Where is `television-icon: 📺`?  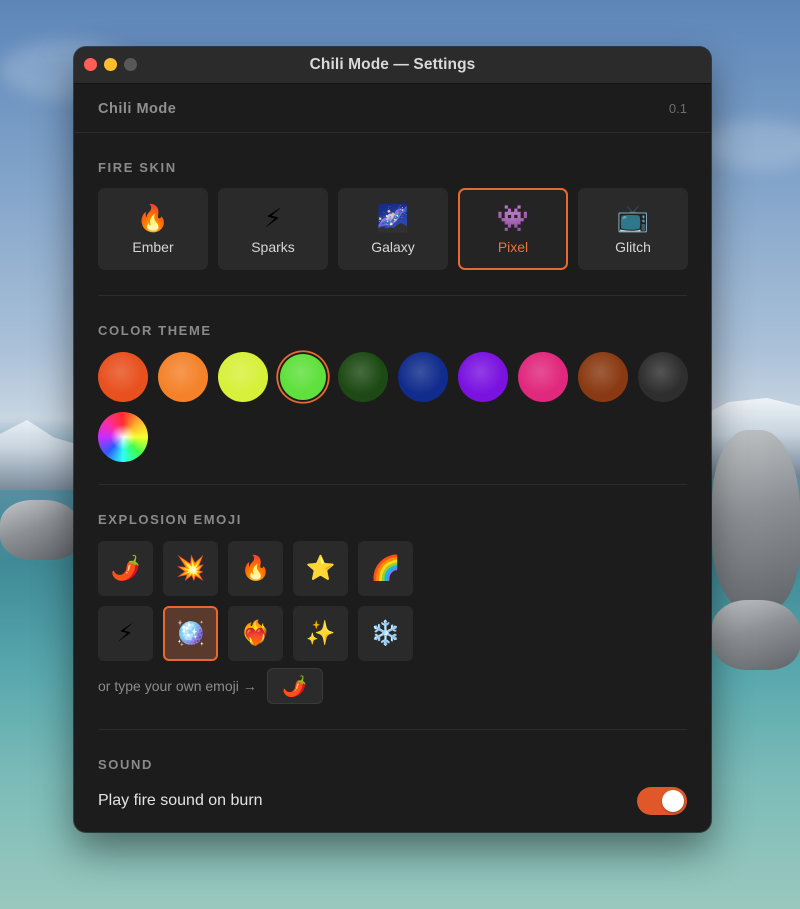
television-icon: 📺 is located at coordinates (633, 218).